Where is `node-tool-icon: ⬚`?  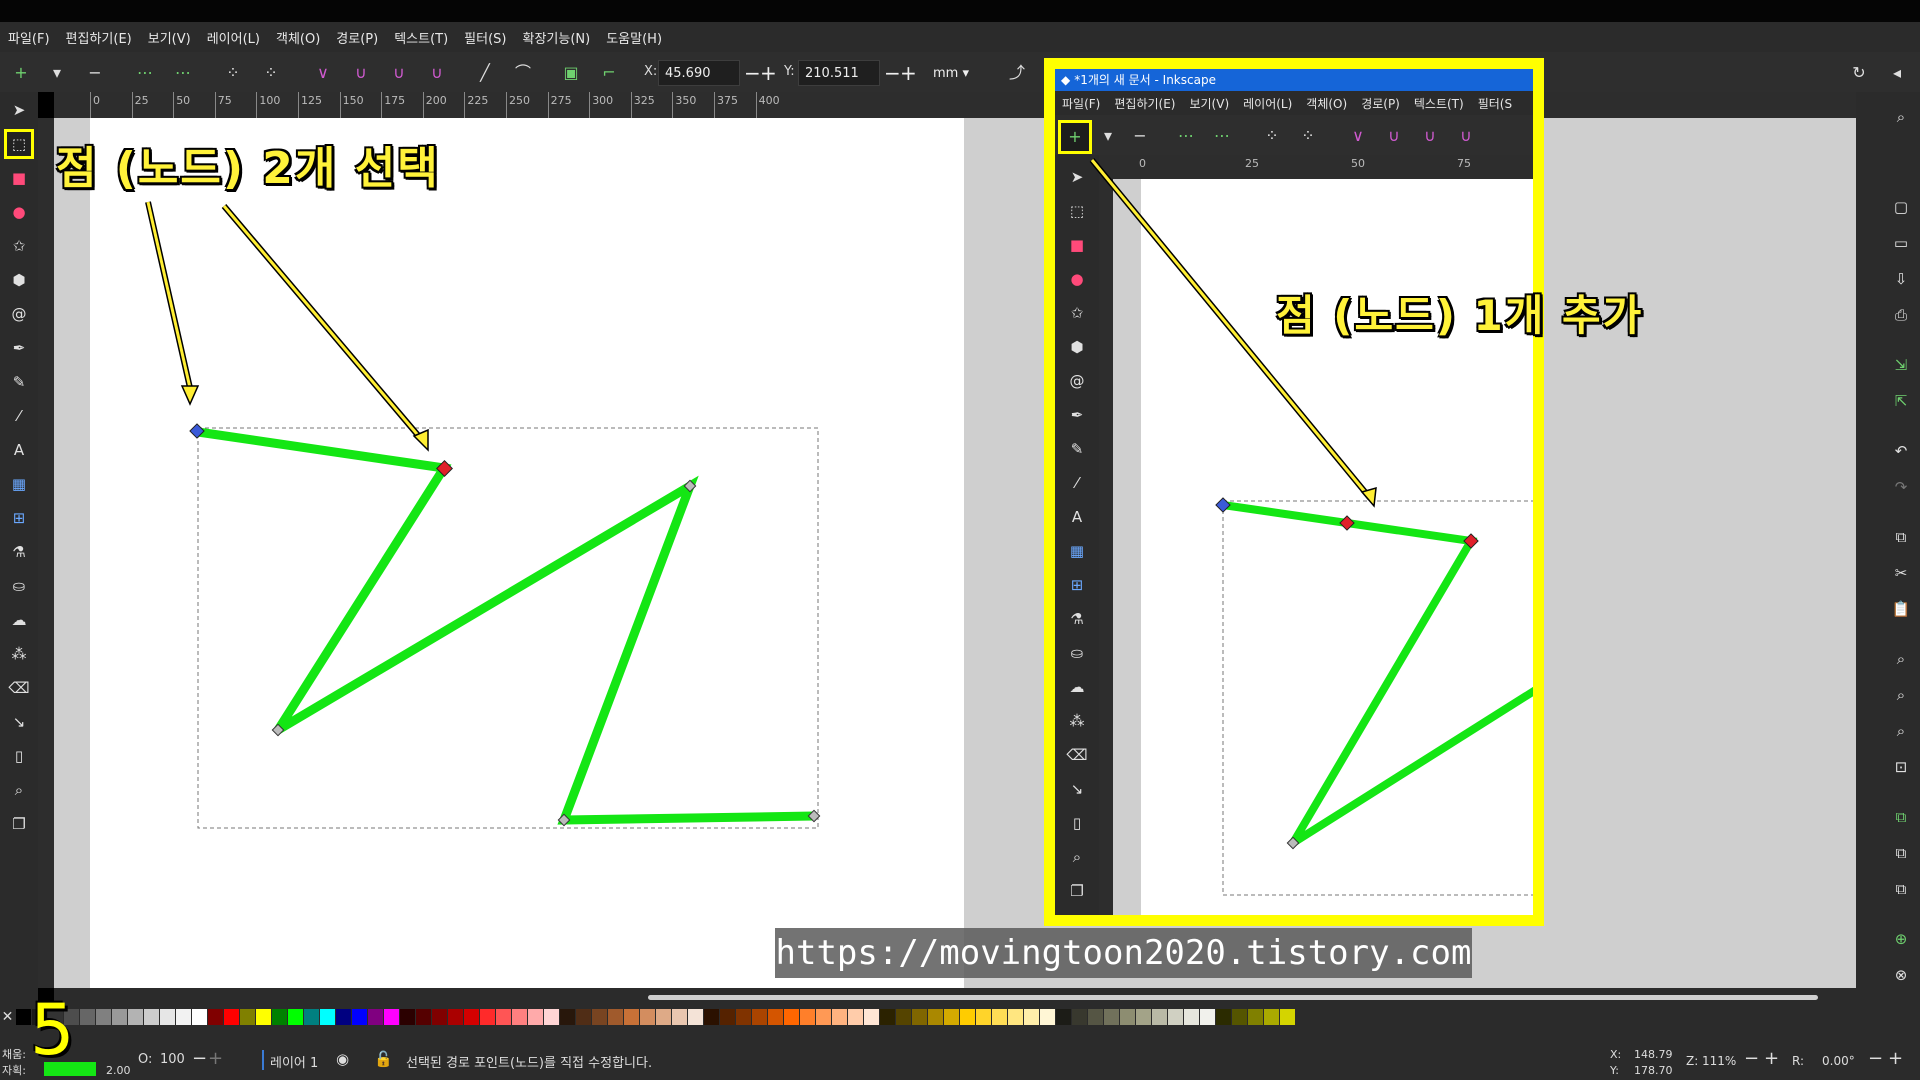 node-tool-icon: ⬚ is located at coordinates (19, 144).